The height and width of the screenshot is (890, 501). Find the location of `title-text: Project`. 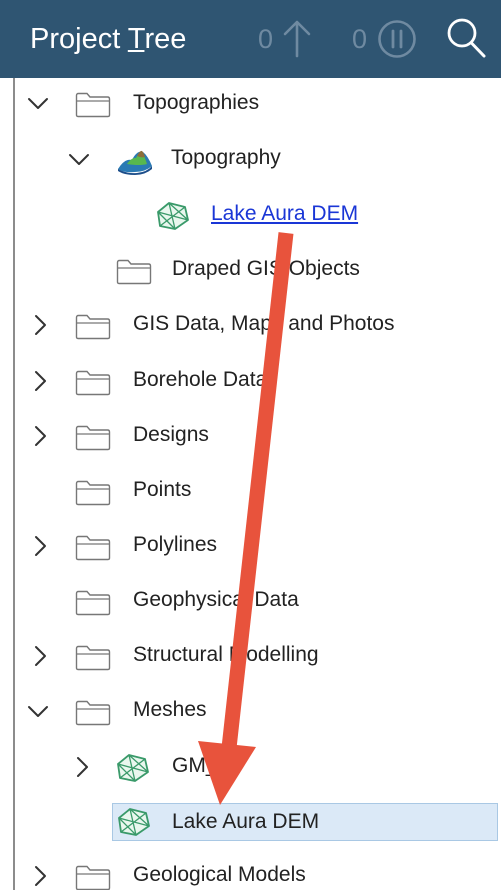

title-text: Project is located at coordinates (79, 39).